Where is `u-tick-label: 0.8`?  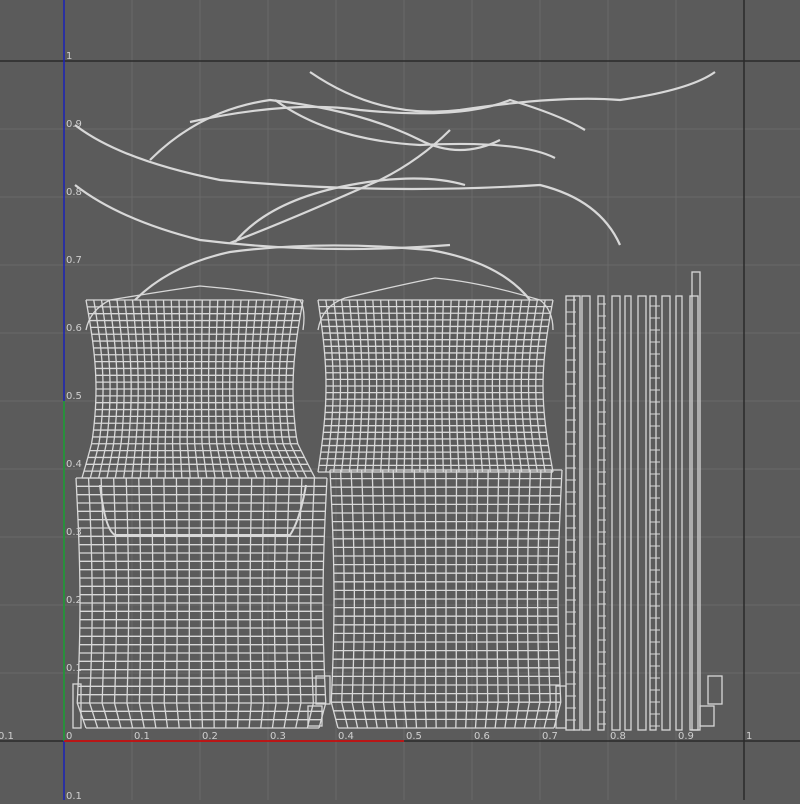
u-tick-label: 0.8 is located at coordinates (618, 736).